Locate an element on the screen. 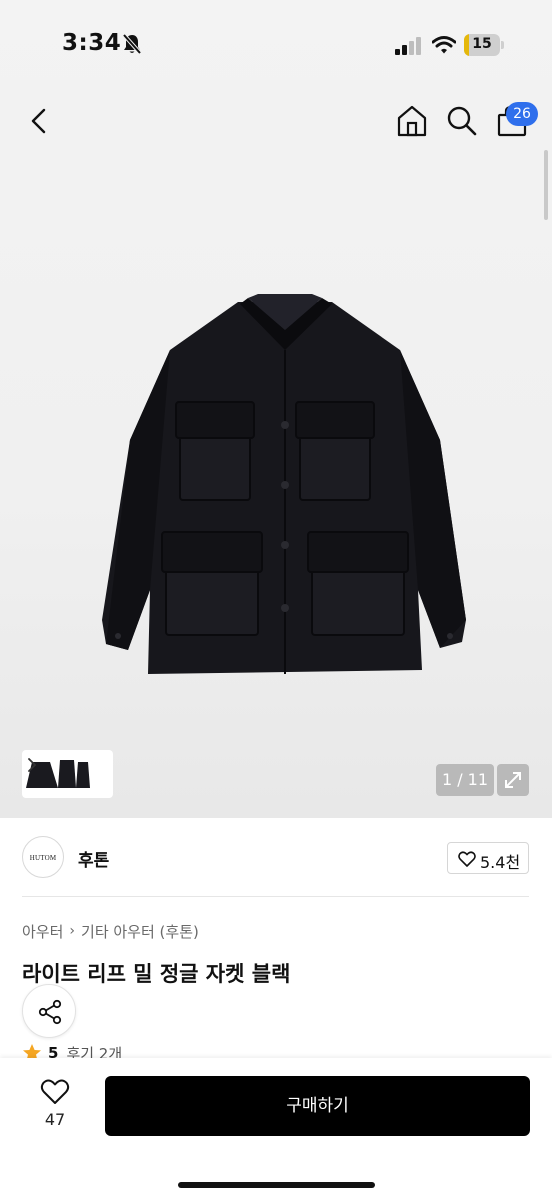 The width and height of the screenshot is (552, 1200). back-chevron-icon is located at coordinates (40, 121).